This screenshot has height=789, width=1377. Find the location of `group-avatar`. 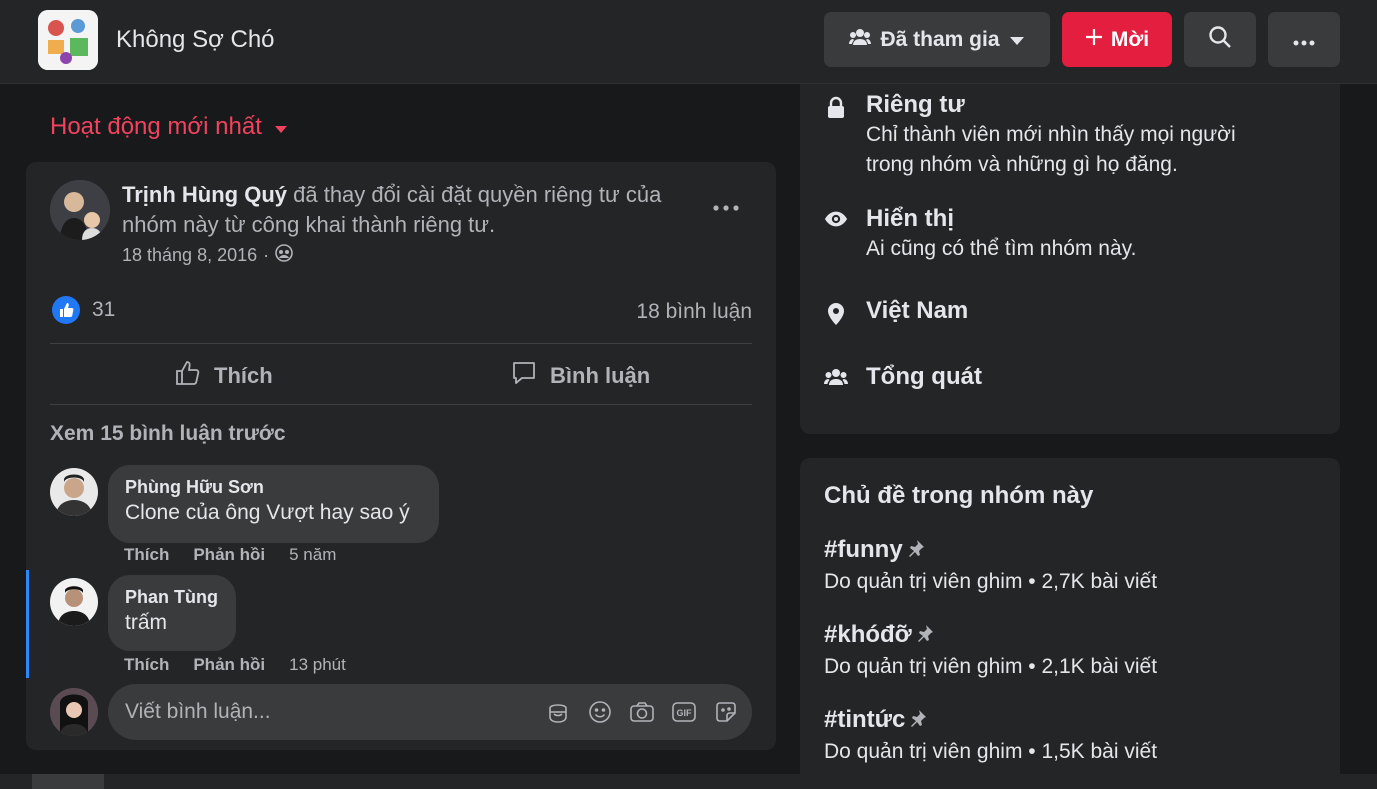

group-avatar is located at coordinates (68, 40).